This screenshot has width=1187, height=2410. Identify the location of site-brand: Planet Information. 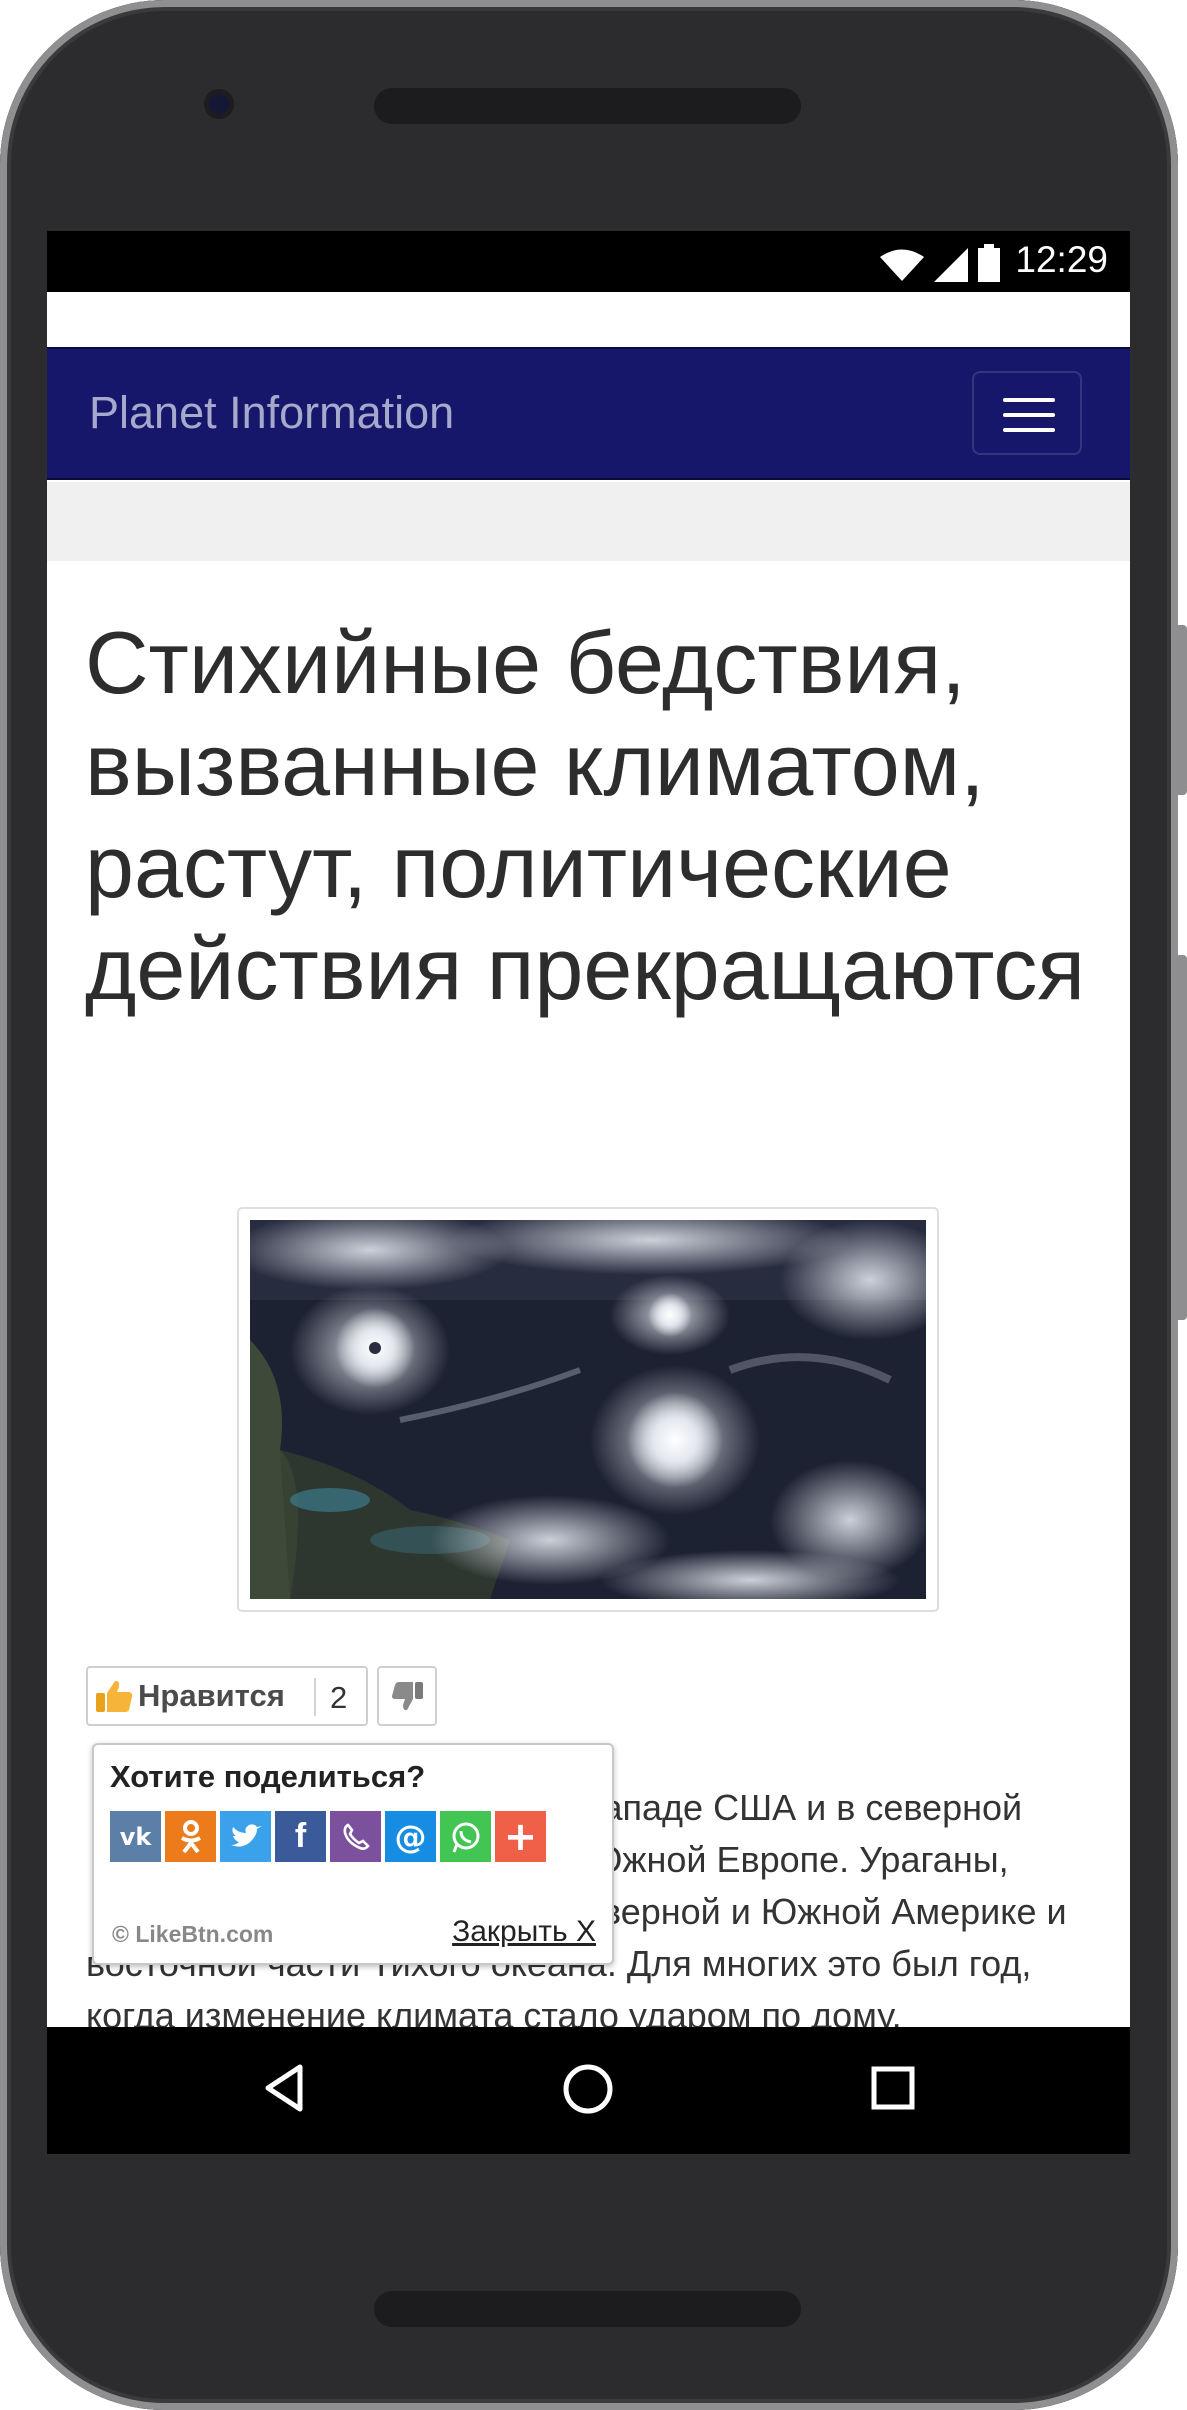
(271, 413).